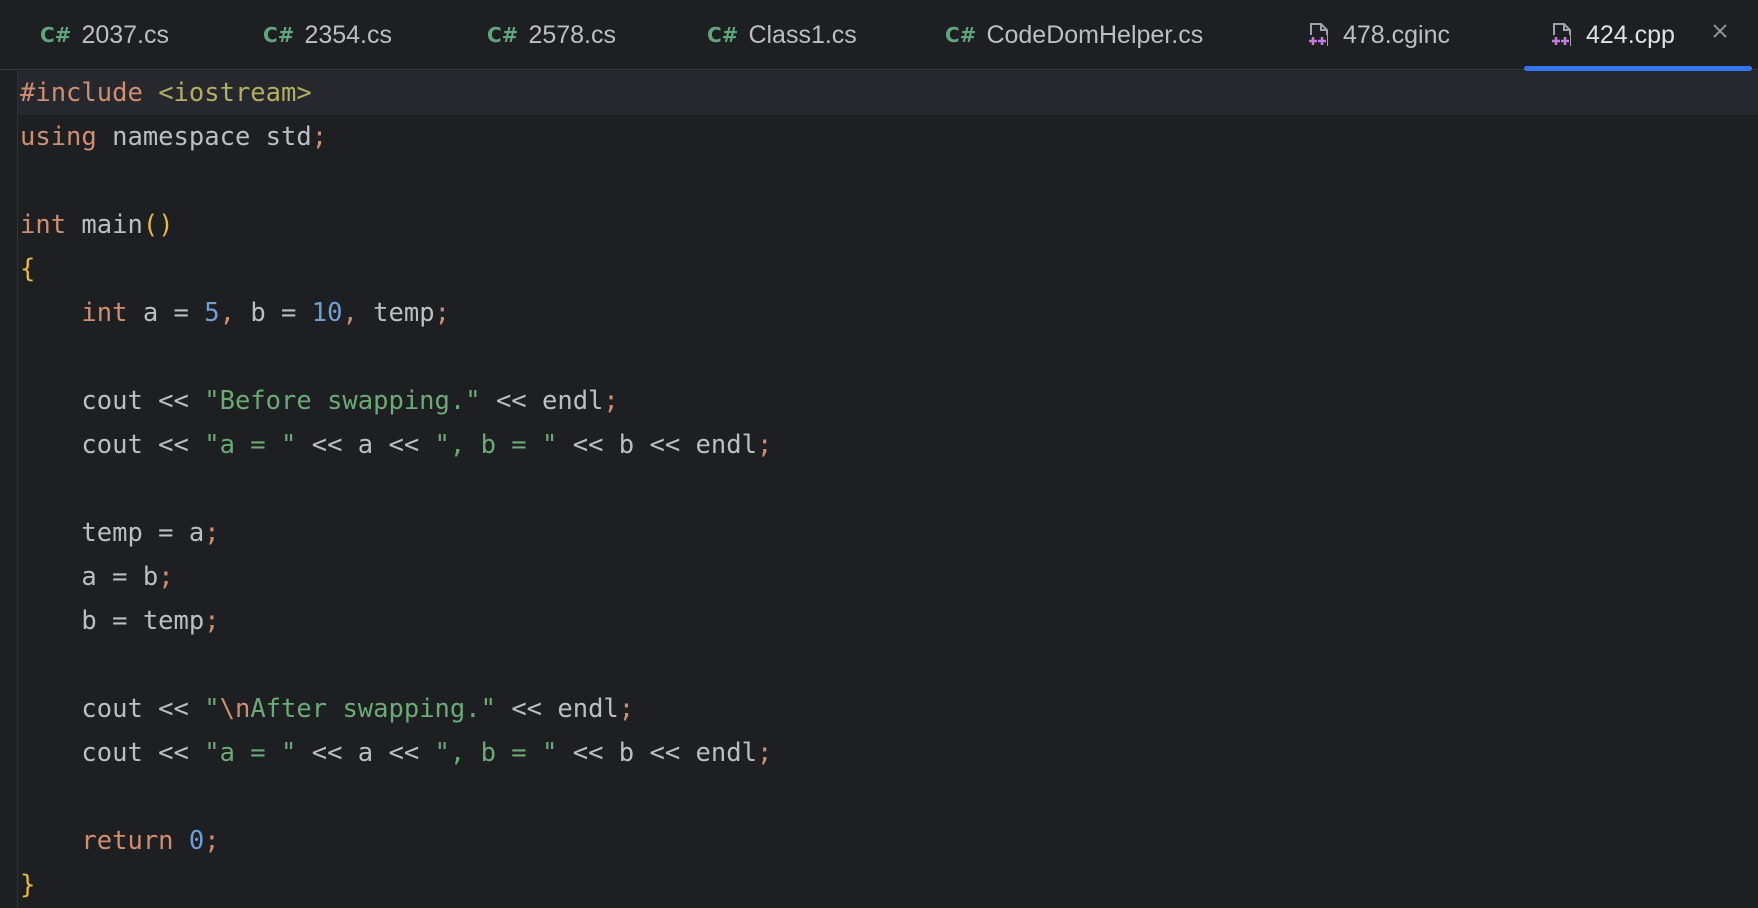 This screenshot has height=908, width=1758. I want to click on keyword: using, so click(58, 137).